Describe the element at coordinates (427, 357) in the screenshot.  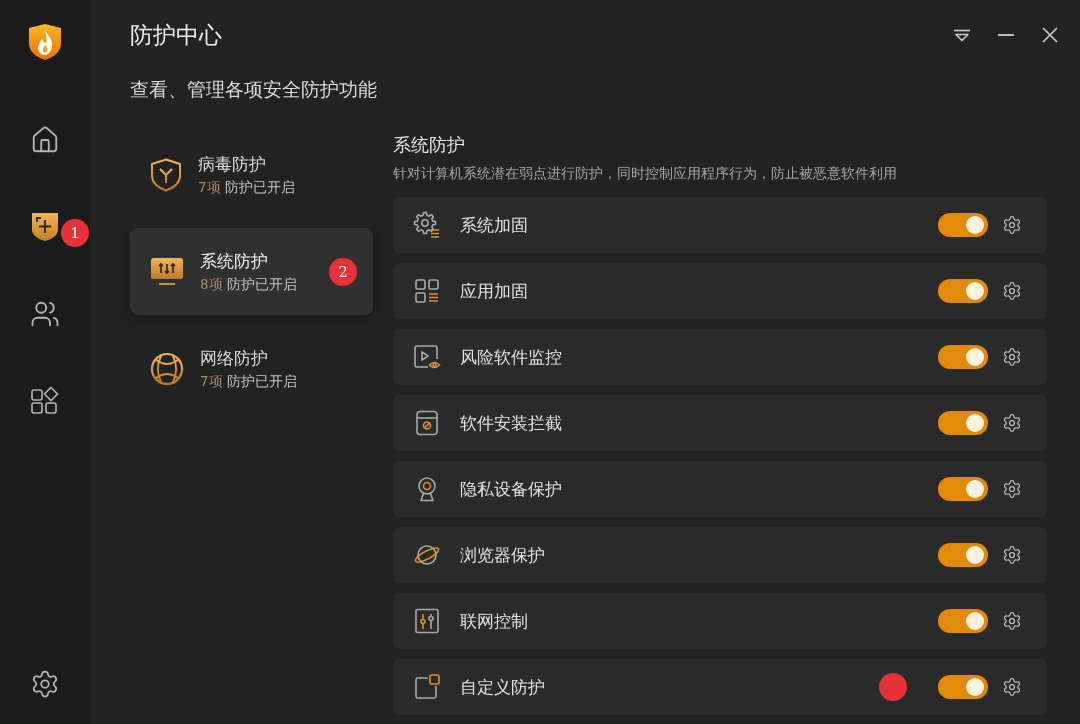
I see `video-eye-icon` at that location.